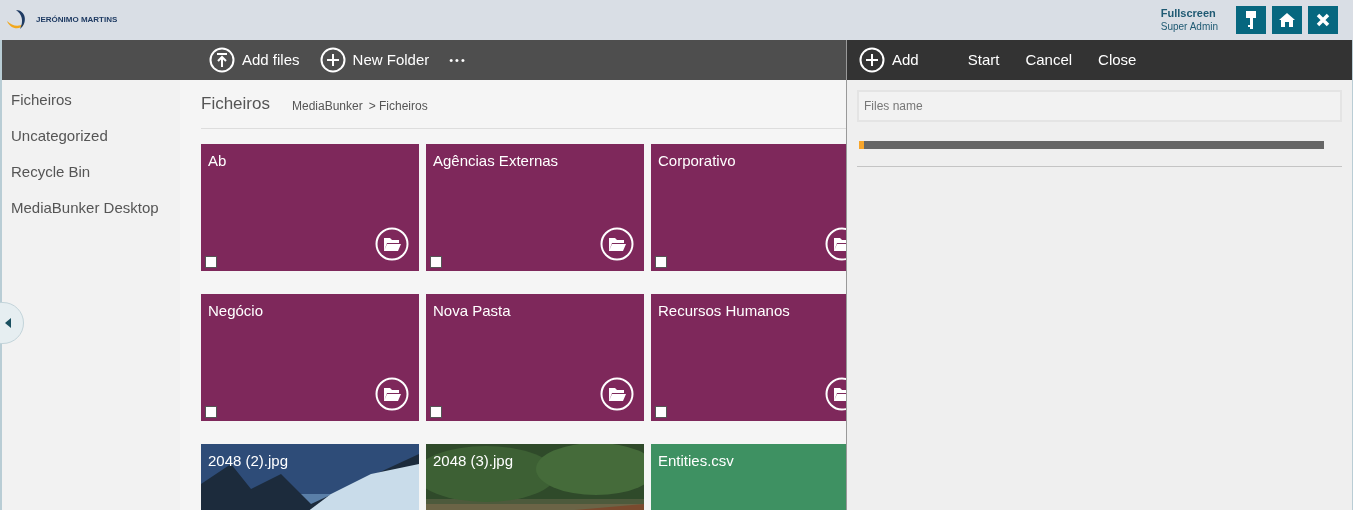 The image size is (1353, 510). I want to click on toolbar-button: Add files, so click(254, 60).